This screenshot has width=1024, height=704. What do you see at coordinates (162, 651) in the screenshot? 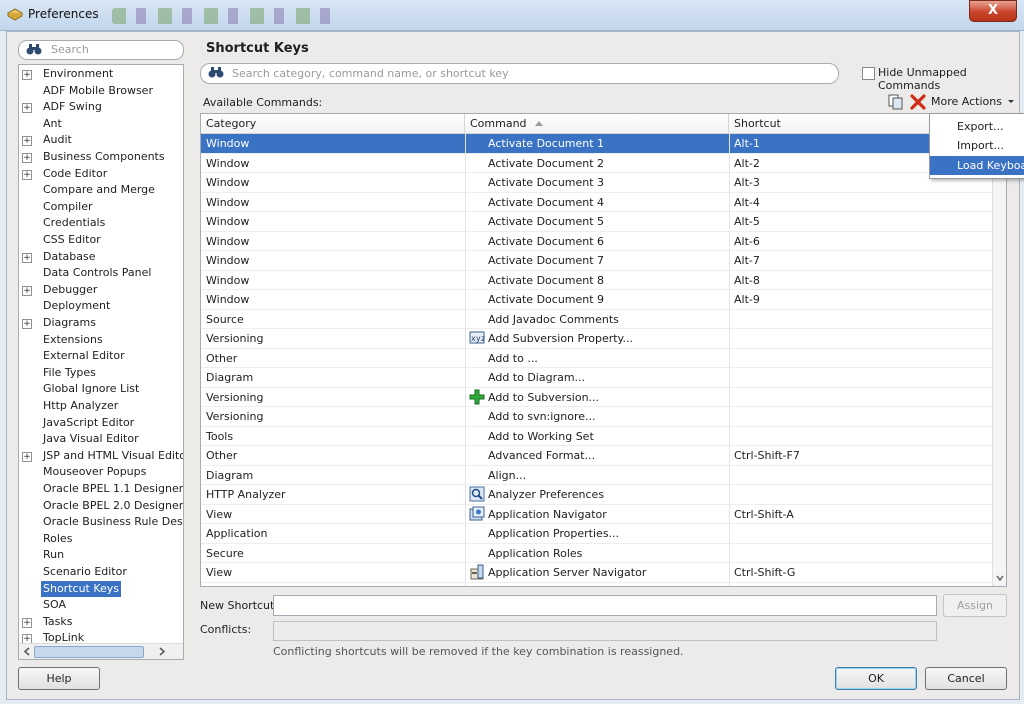
I see `scroll-right-arrow-icon` at bounding box center [162, 651].